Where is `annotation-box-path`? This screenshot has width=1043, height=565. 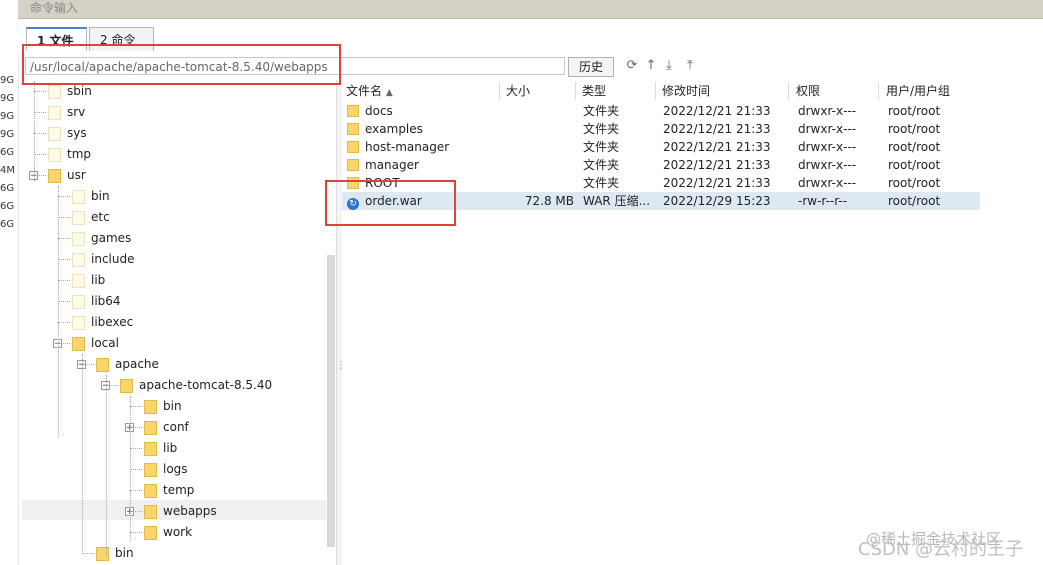 annotation-box-path is located at coordinates (181, 64).